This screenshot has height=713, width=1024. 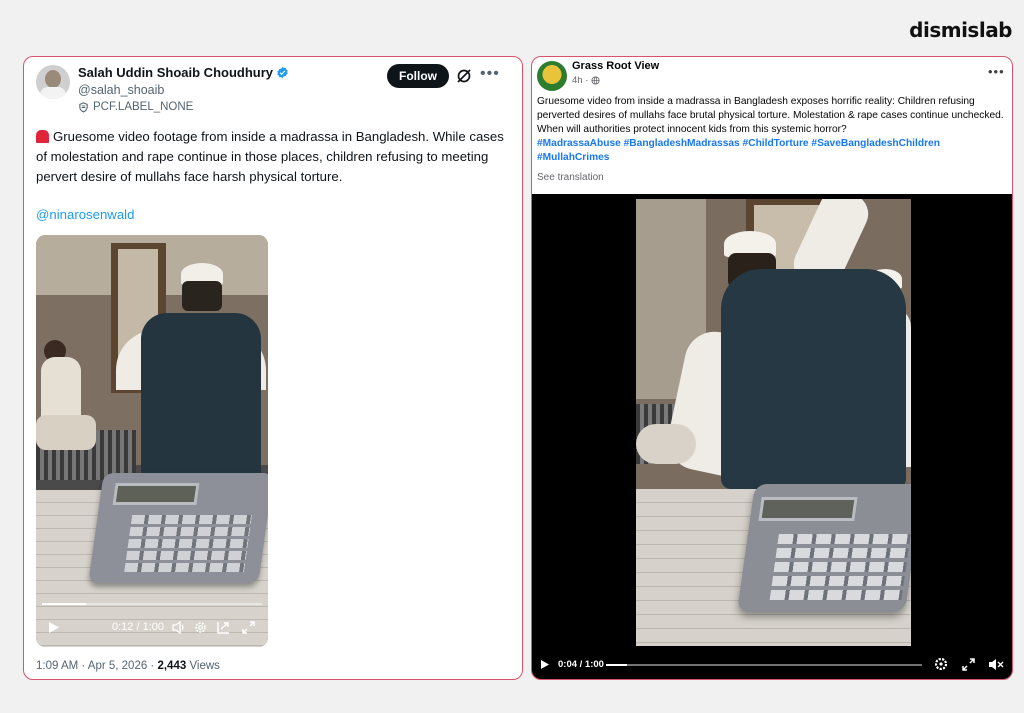 I want to click on page-avatar, so click(x=552, y=76).